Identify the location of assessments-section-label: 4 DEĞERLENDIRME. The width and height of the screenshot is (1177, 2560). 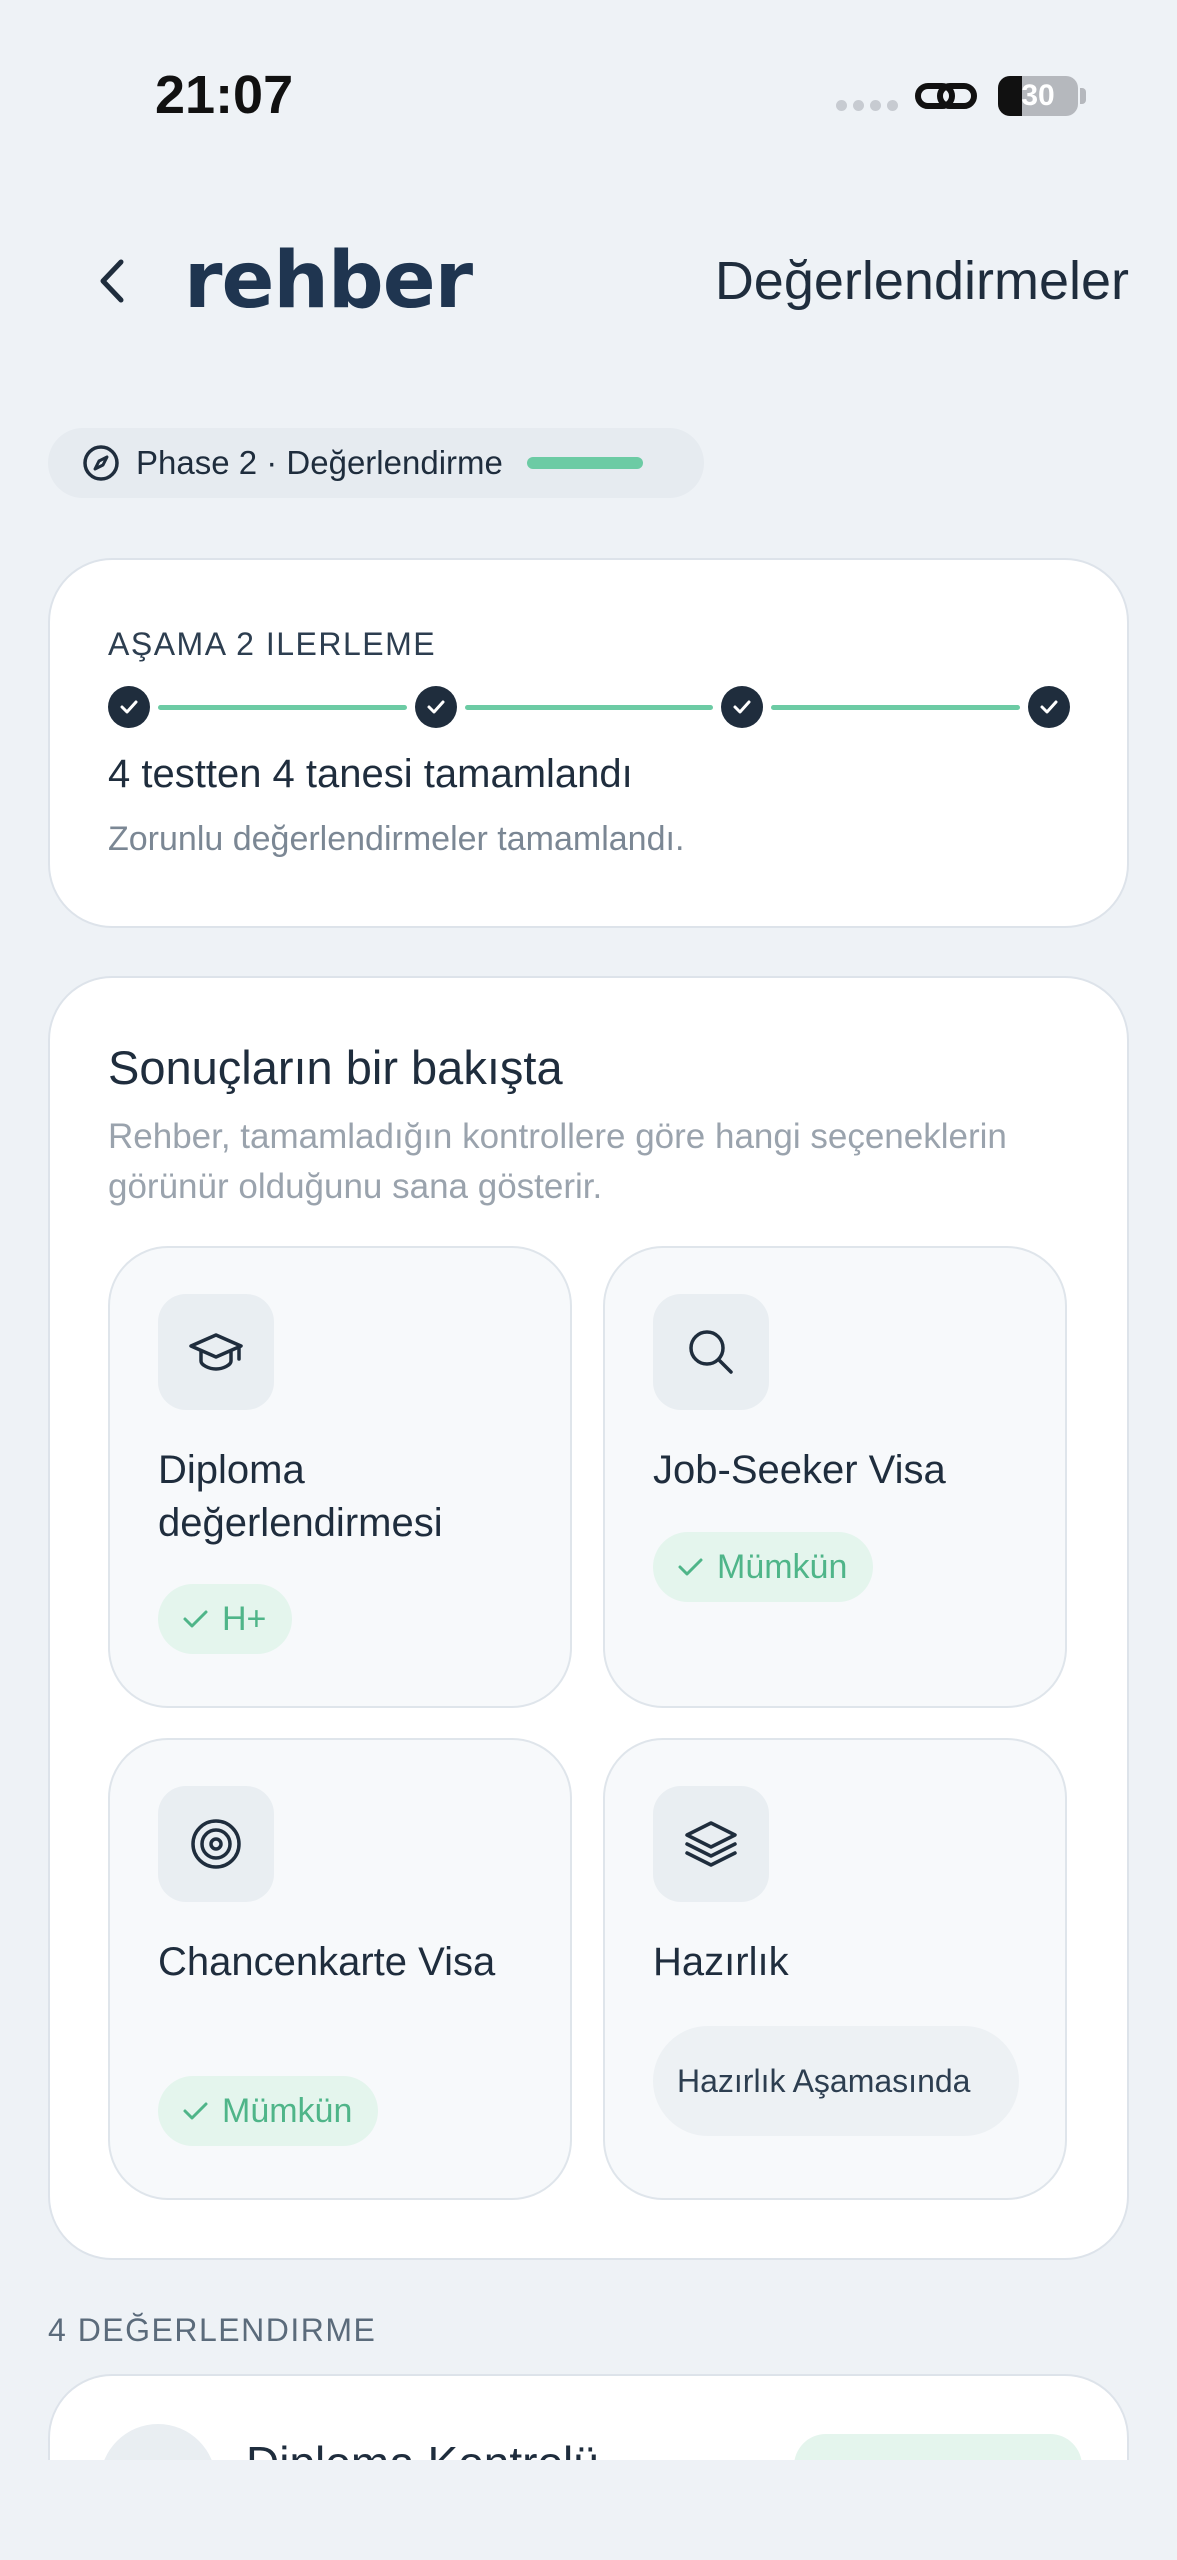
(212, 2330).